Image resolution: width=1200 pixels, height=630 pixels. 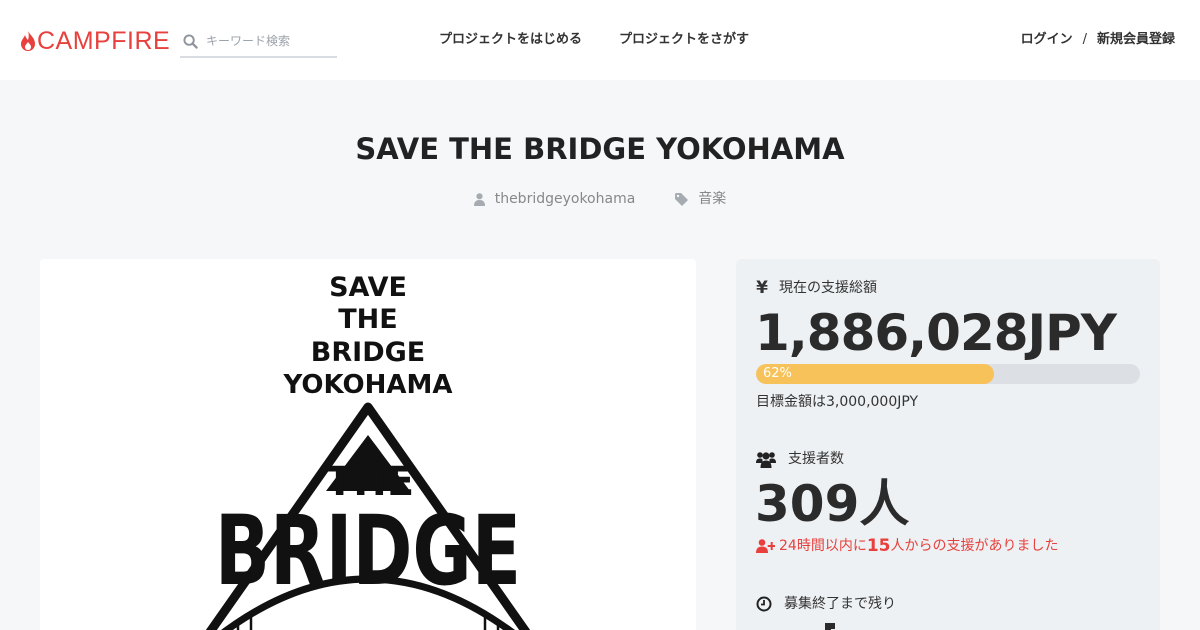 What do you see at coordinates (823, 546) in the screenshot?
I see `recent-prefix: 24時間以内に` at bounding box center [823, 546].